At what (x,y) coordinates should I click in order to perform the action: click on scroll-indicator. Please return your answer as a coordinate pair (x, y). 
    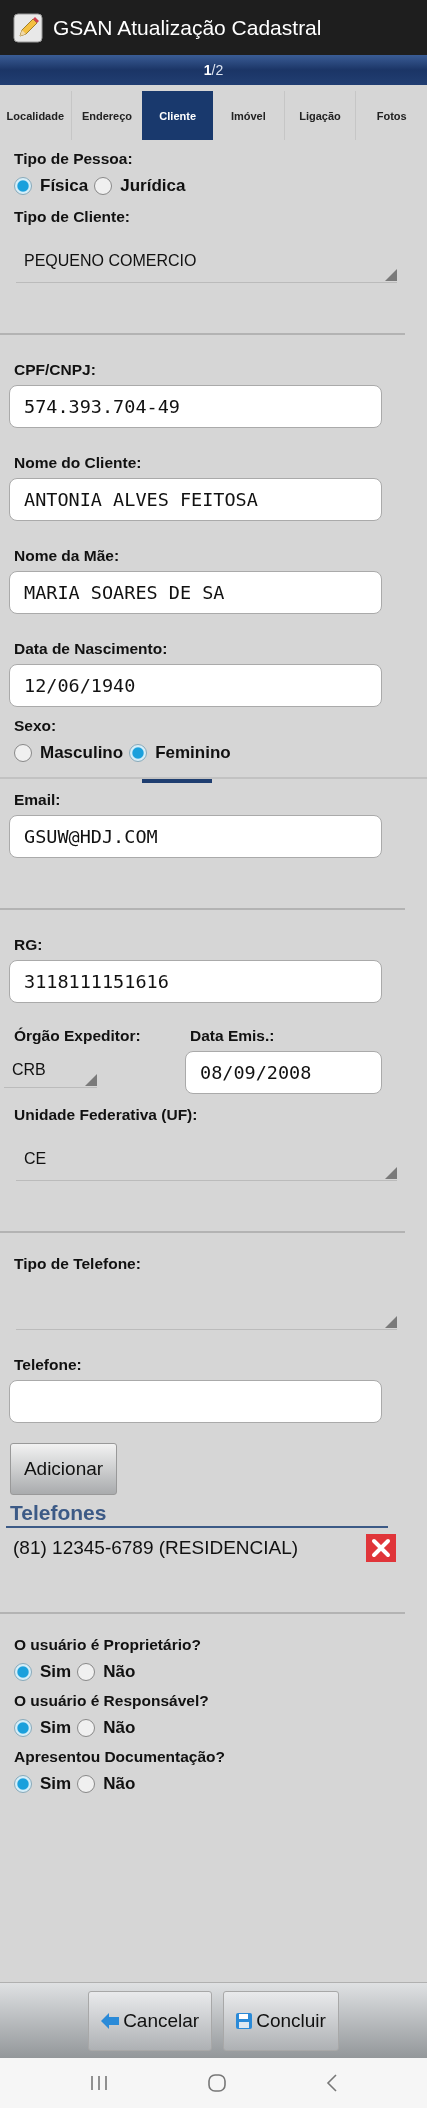
    Looking at the image, I should click on (177, 781).